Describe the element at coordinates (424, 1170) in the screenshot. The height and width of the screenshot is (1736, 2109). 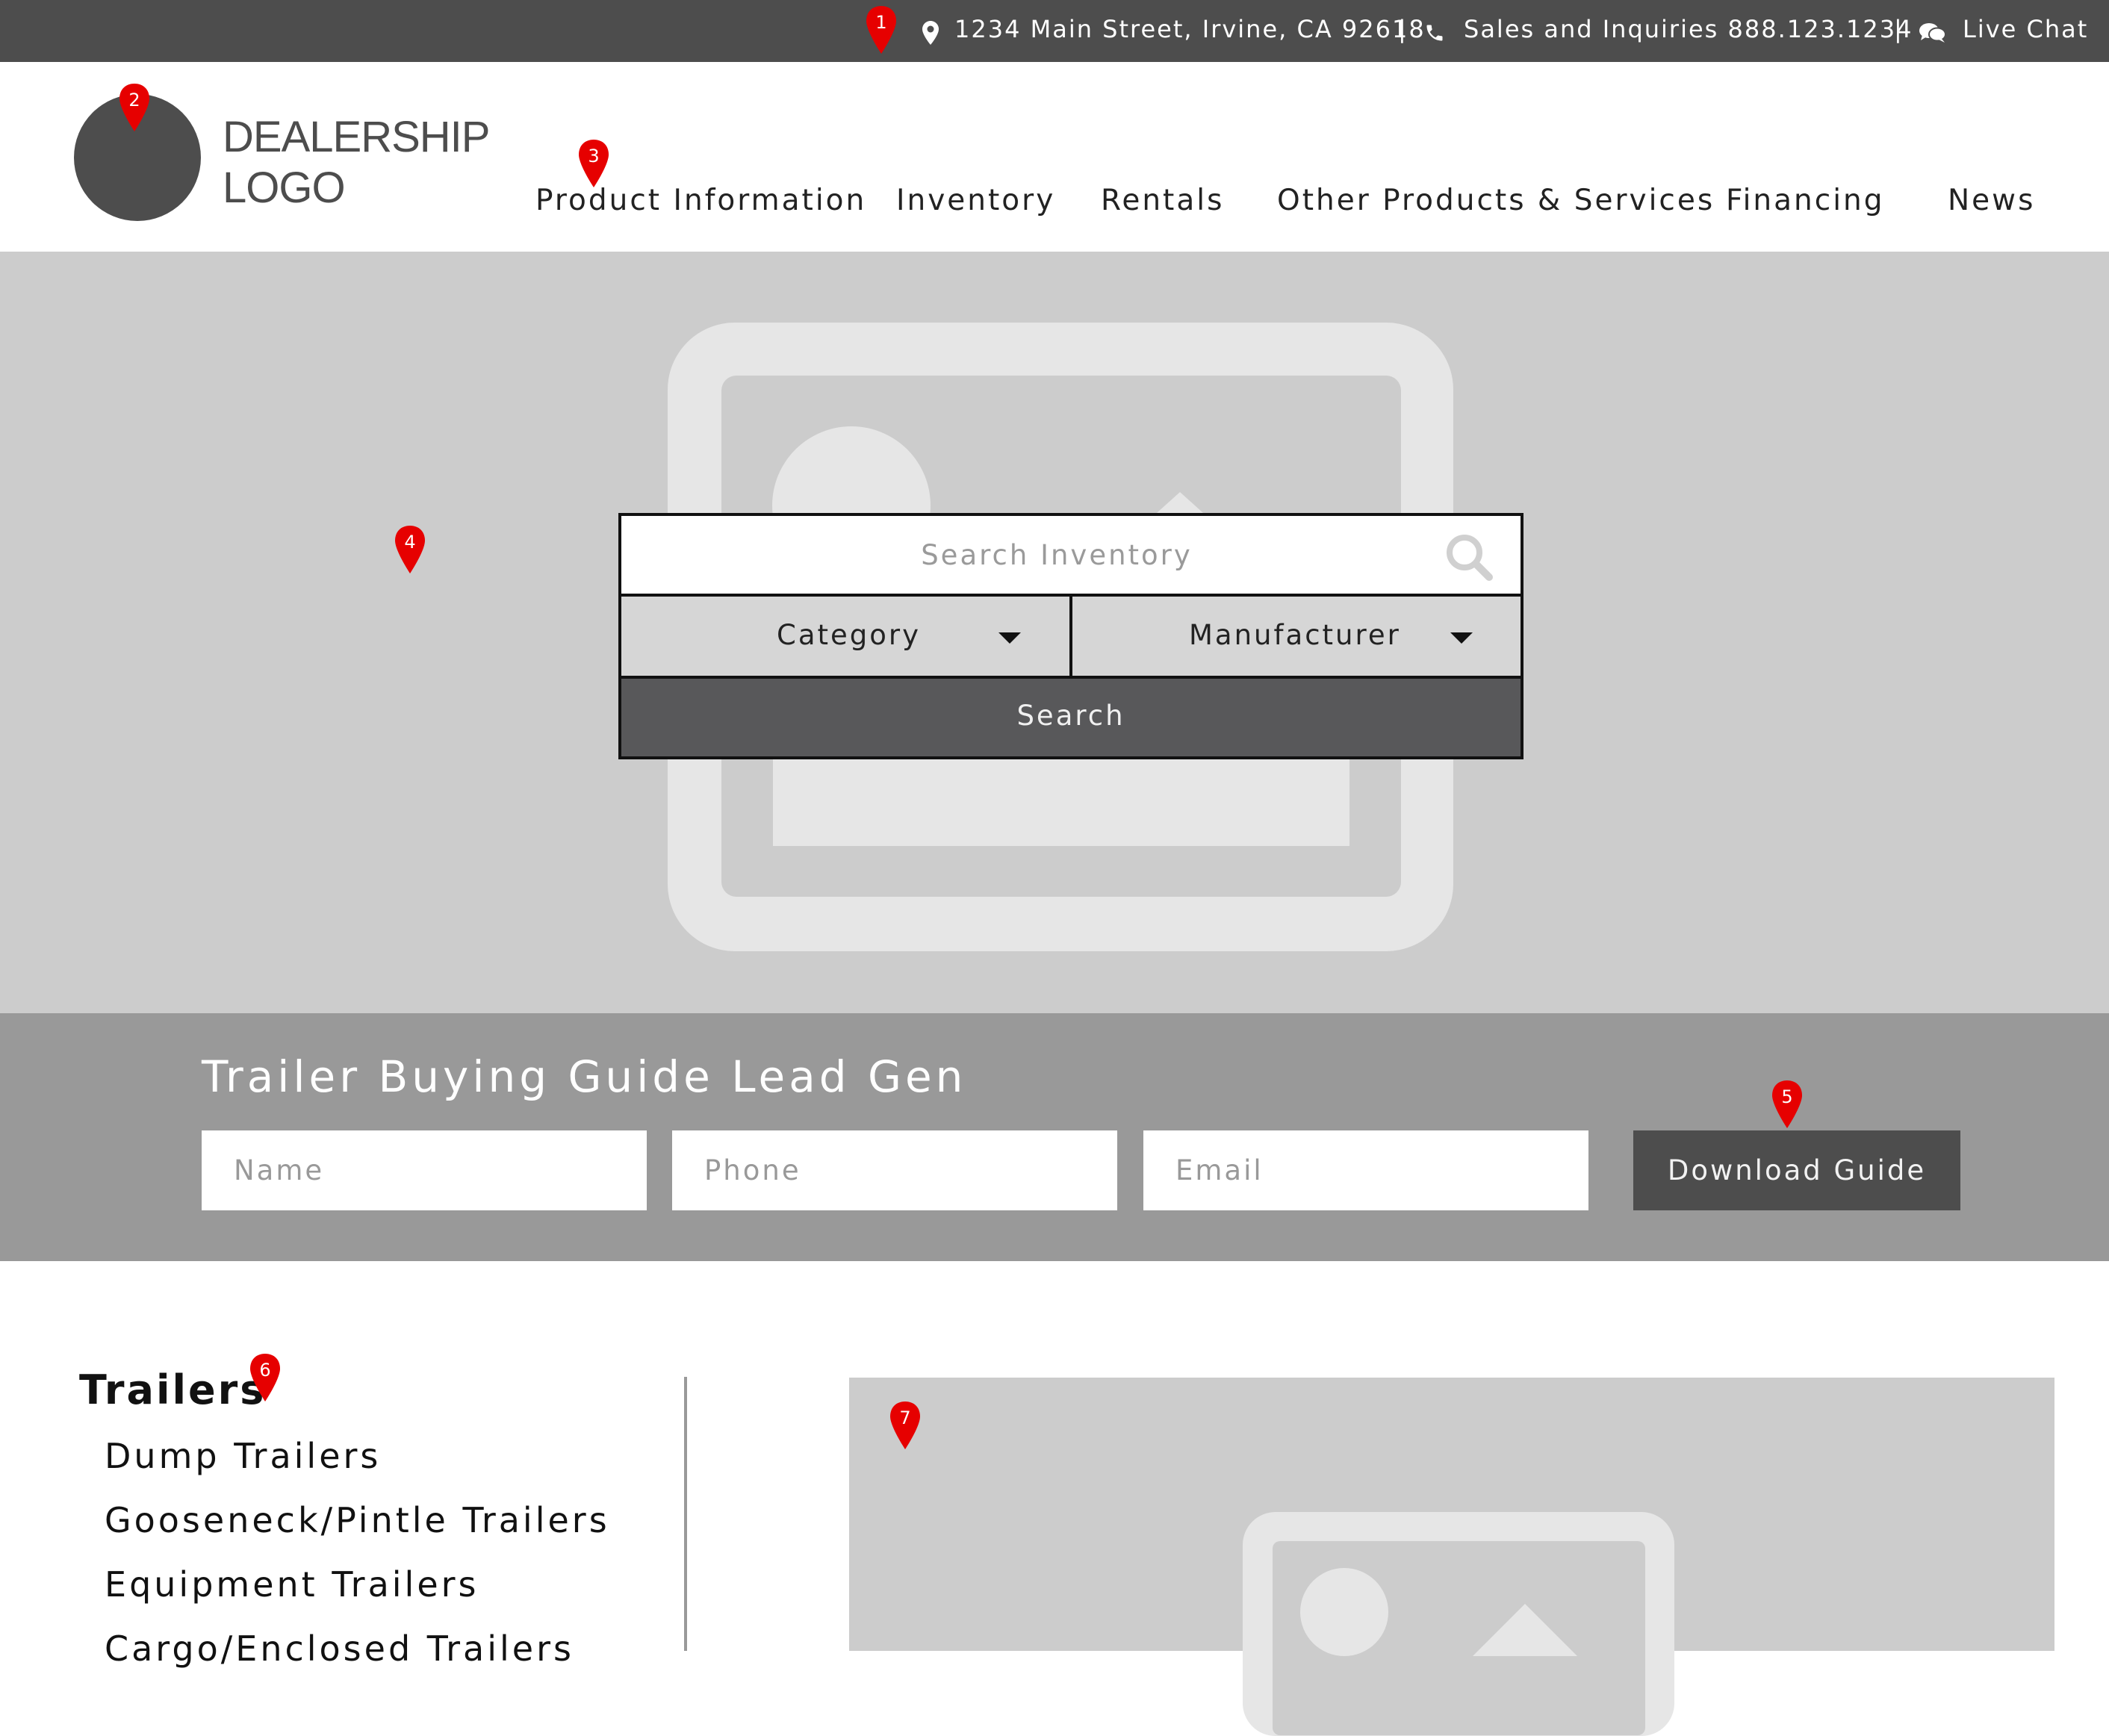
I see `name-input` at that location.